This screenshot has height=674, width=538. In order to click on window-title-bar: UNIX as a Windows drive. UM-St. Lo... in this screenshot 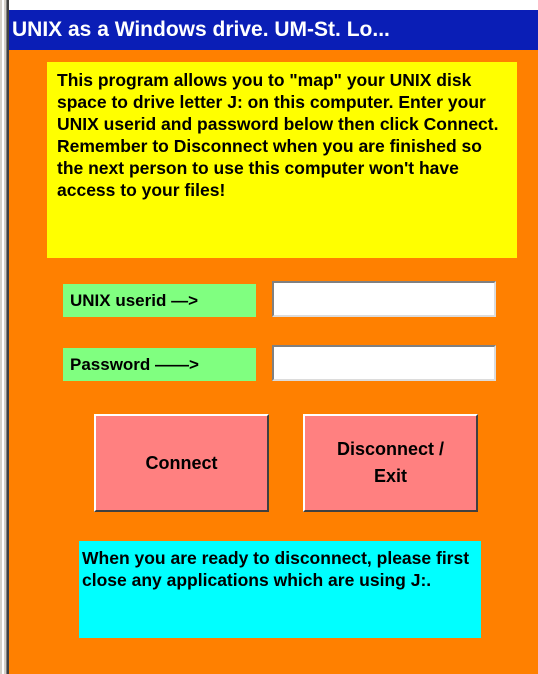, I will do `click(273, 30)`.